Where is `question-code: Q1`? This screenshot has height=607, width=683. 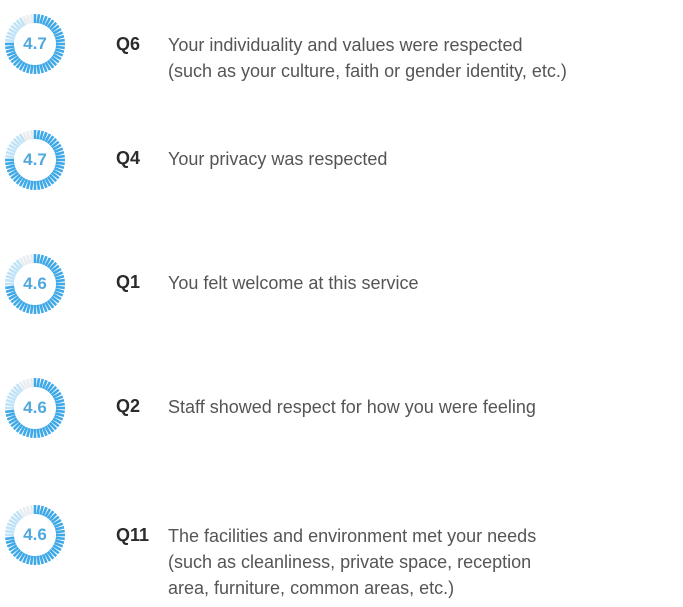 question-code: Q1 is located at coordinates (128, 282).